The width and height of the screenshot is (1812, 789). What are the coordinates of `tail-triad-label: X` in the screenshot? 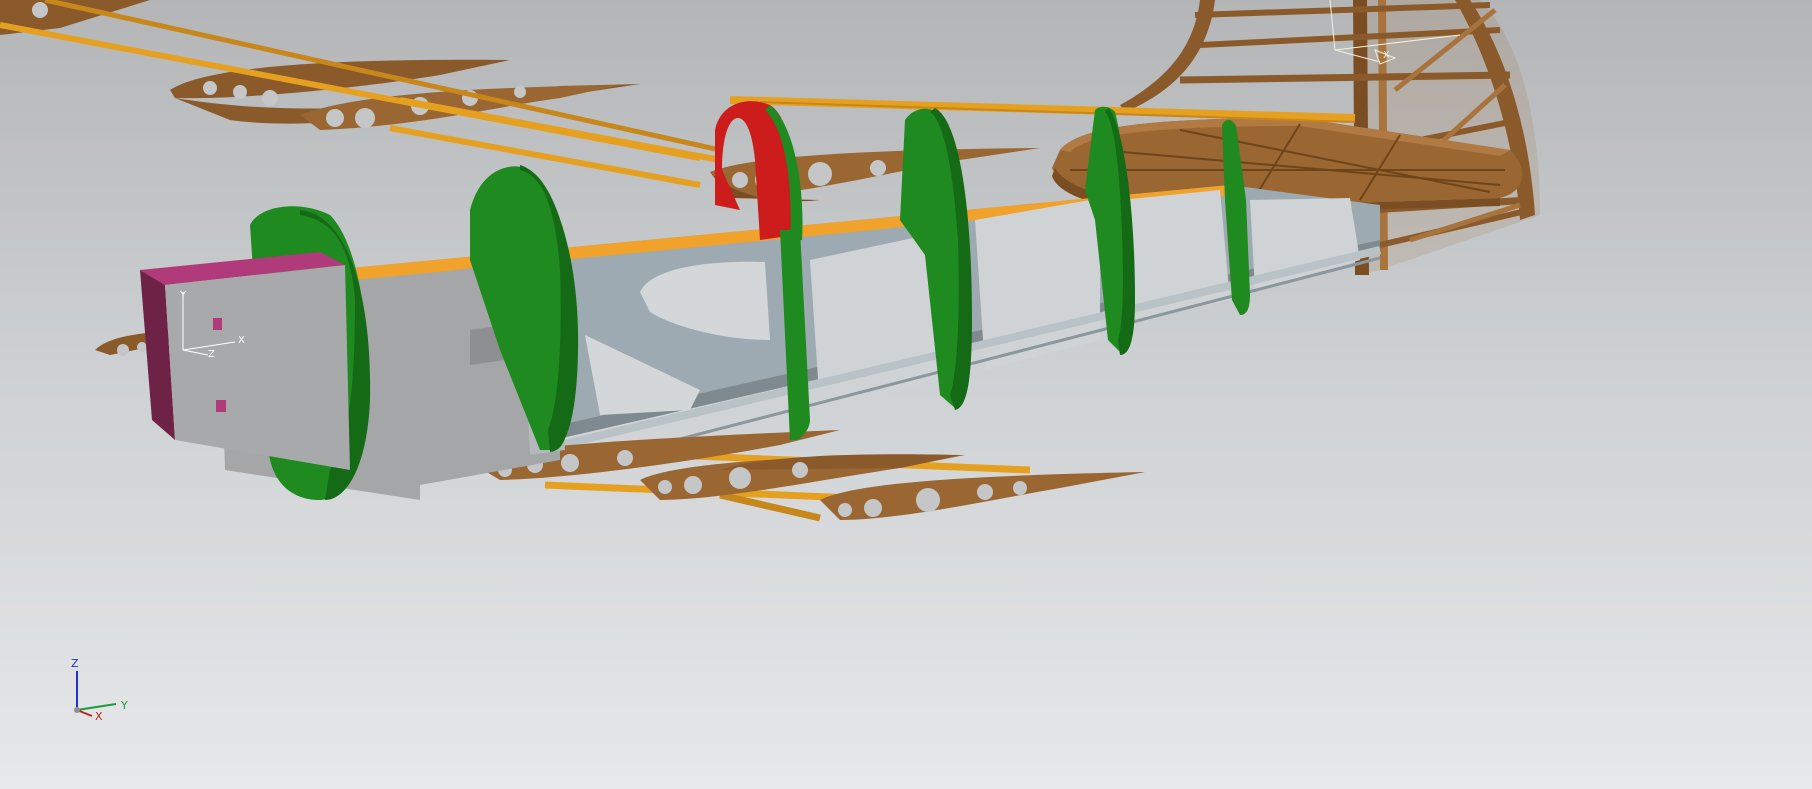 It's located at (1386, 55).